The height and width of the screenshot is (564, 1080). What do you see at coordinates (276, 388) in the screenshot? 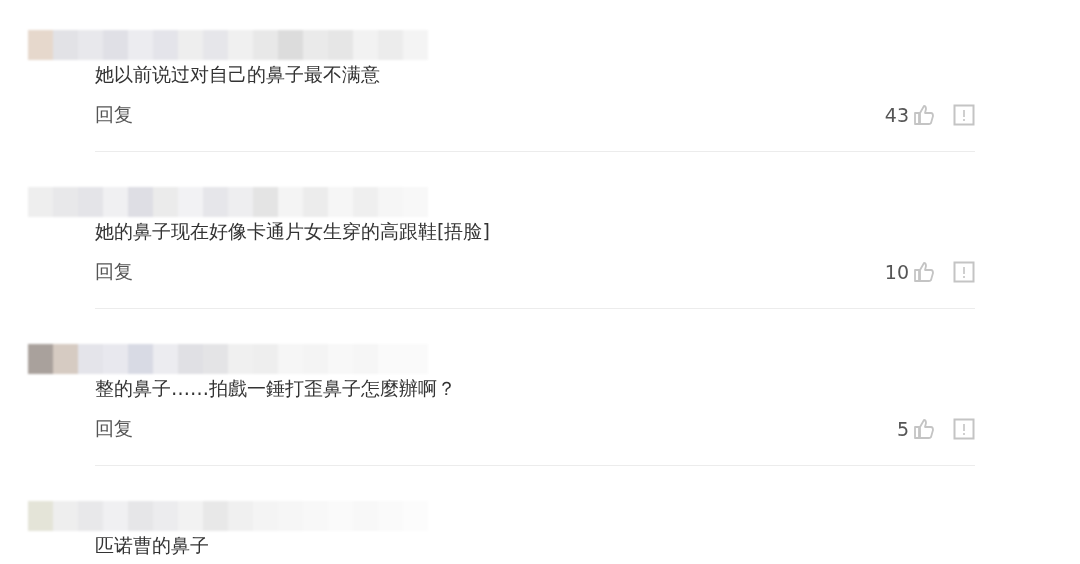
I see `comment-text: 整的鼻子……拍戲一錘打歪鼻子怎麼辦啊？` at bounding box center [276, 388].